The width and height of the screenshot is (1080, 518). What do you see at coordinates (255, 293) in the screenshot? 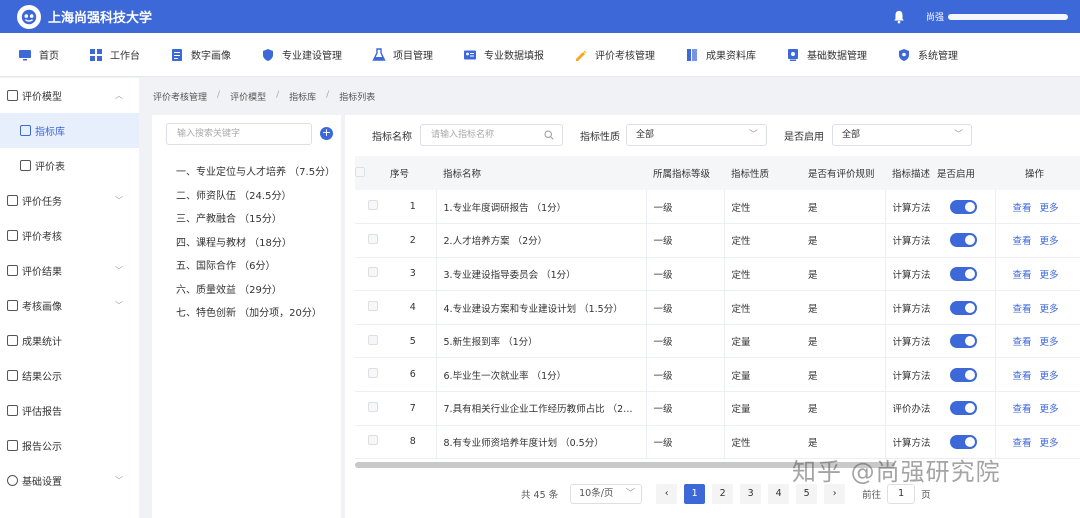
I see `tree-node: 六、质量效益 （29分）` at bounding box center [255, 293].